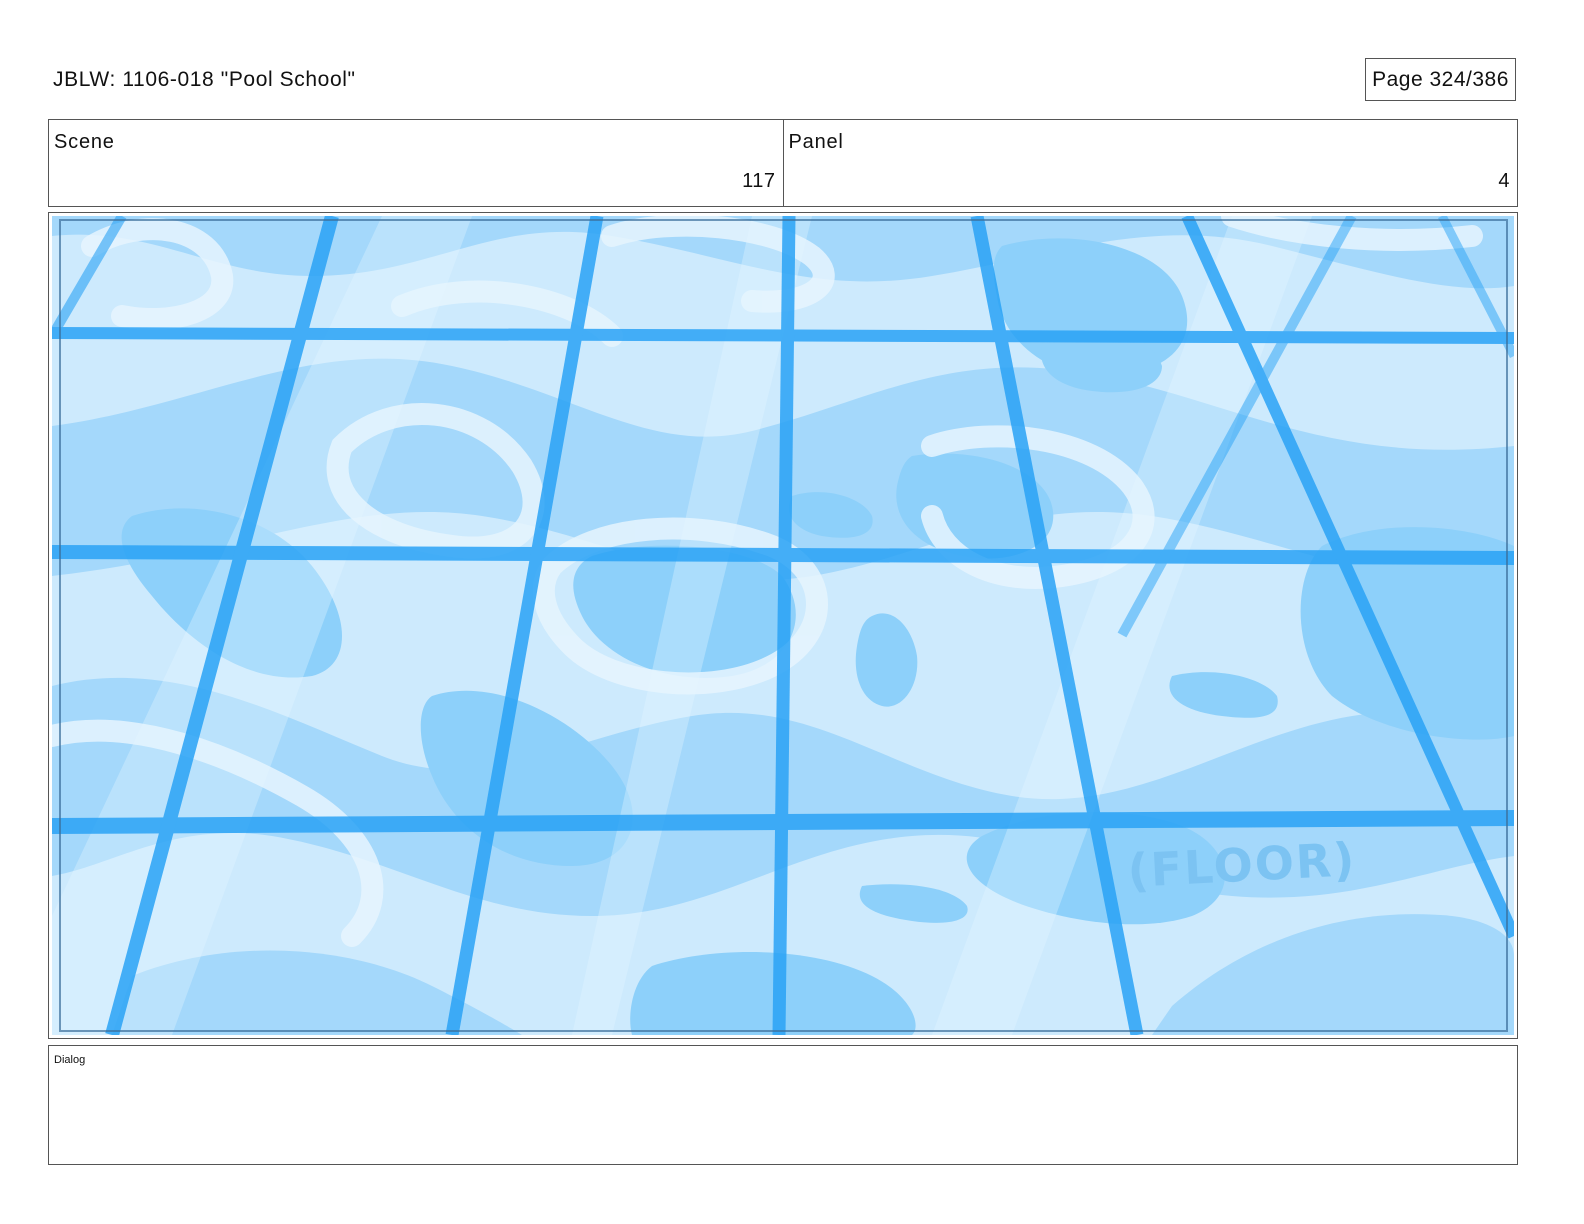 The height and width of the screenshot is (1224, 1584). What do you see at coordinates (1150, 163) in the screenshot?
I see `panel-cell: Panel 4` at bounding box center [1150, 163].